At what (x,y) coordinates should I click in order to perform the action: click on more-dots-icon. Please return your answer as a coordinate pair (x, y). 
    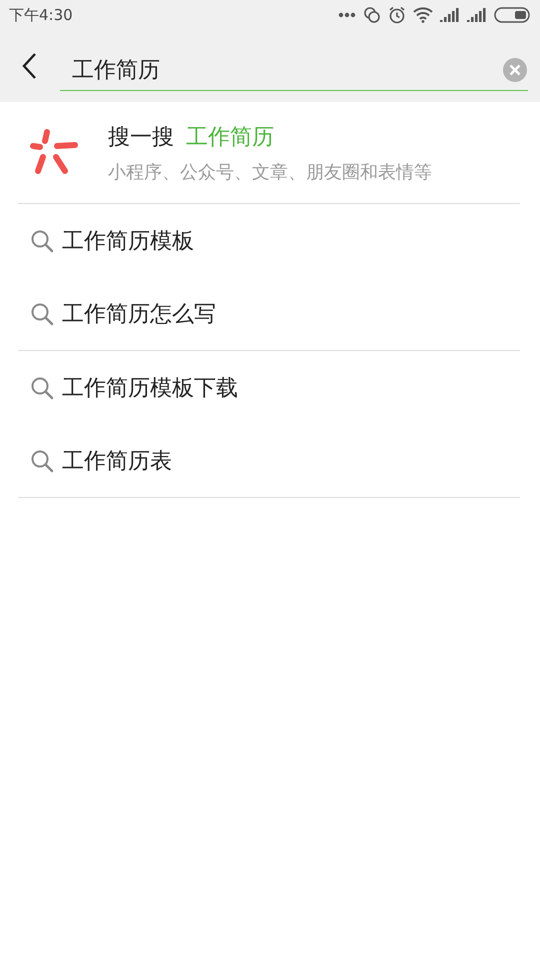
    Looking at the image, I should click on (347, 15).